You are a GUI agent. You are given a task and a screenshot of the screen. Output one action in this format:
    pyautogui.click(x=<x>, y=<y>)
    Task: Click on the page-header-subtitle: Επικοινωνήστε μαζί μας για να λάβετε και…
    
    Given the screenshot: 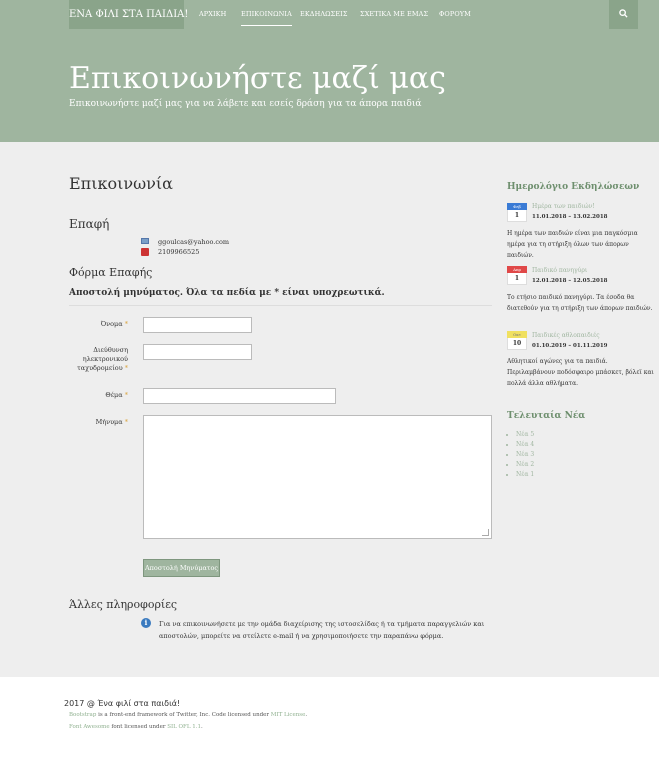 What is the action you would take?
    pyautogui.click(x=245, y=104)
    